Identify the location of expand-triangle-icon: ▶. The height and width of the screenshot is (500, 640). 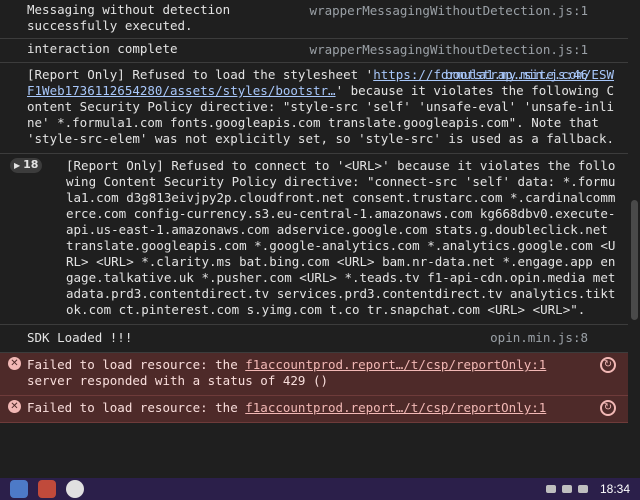
(17, 165).